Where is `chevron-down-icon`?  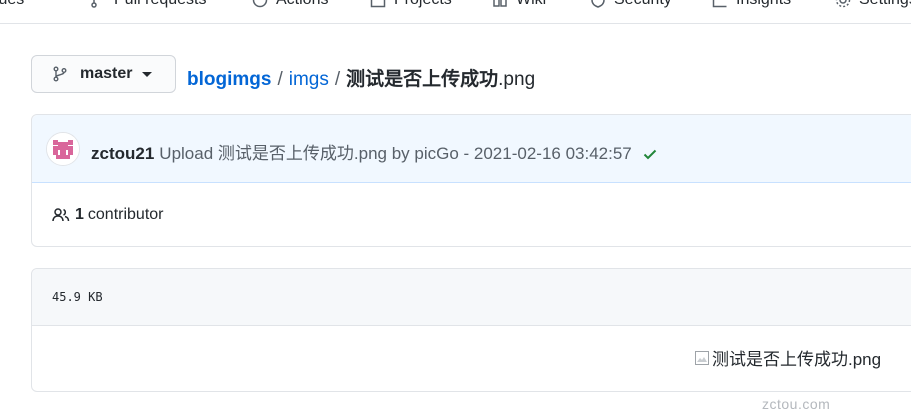
chevron-down-icon is located at coordinates (147, 74).